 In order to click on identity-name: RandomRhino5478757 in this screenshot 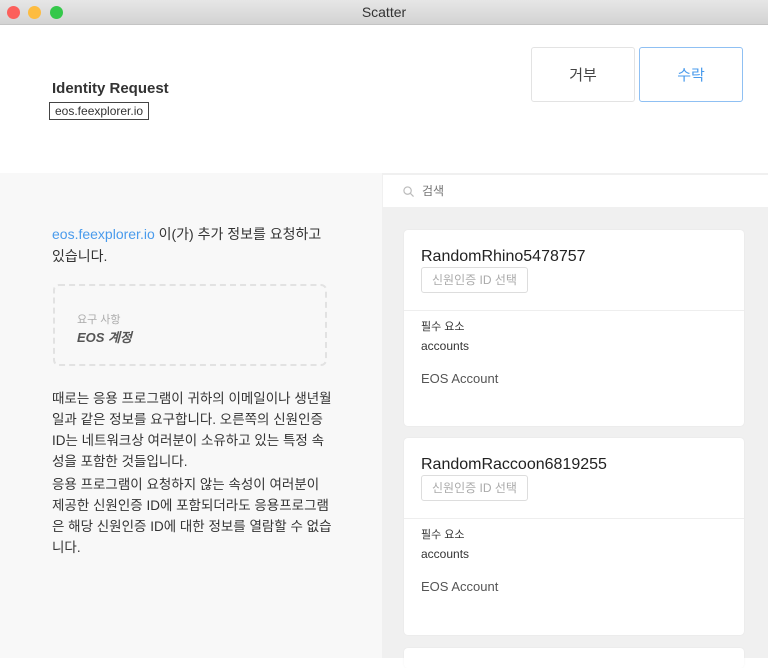, I will do `click(503, 256)`.